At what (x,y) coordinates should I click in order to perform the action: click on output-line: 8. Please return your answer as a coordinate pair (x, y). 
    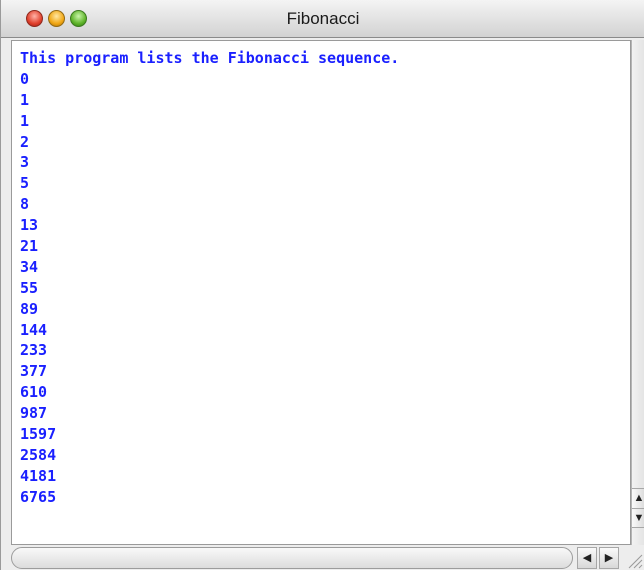
    Looking at the image, I should click on (25, 204).